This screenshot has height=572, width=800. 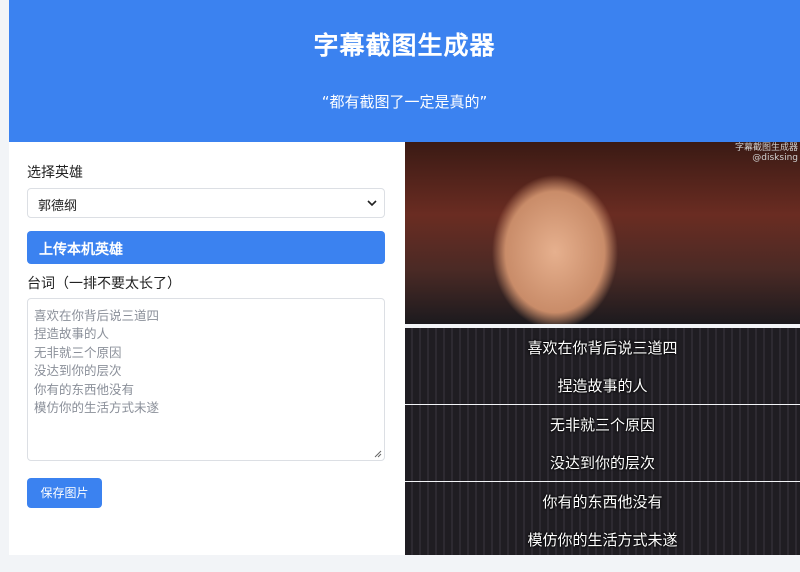 What do you see at coordinates (64, 493) in the screenshot?
I see `save-image-button: 保存图片` at bounding box center [64, 493].